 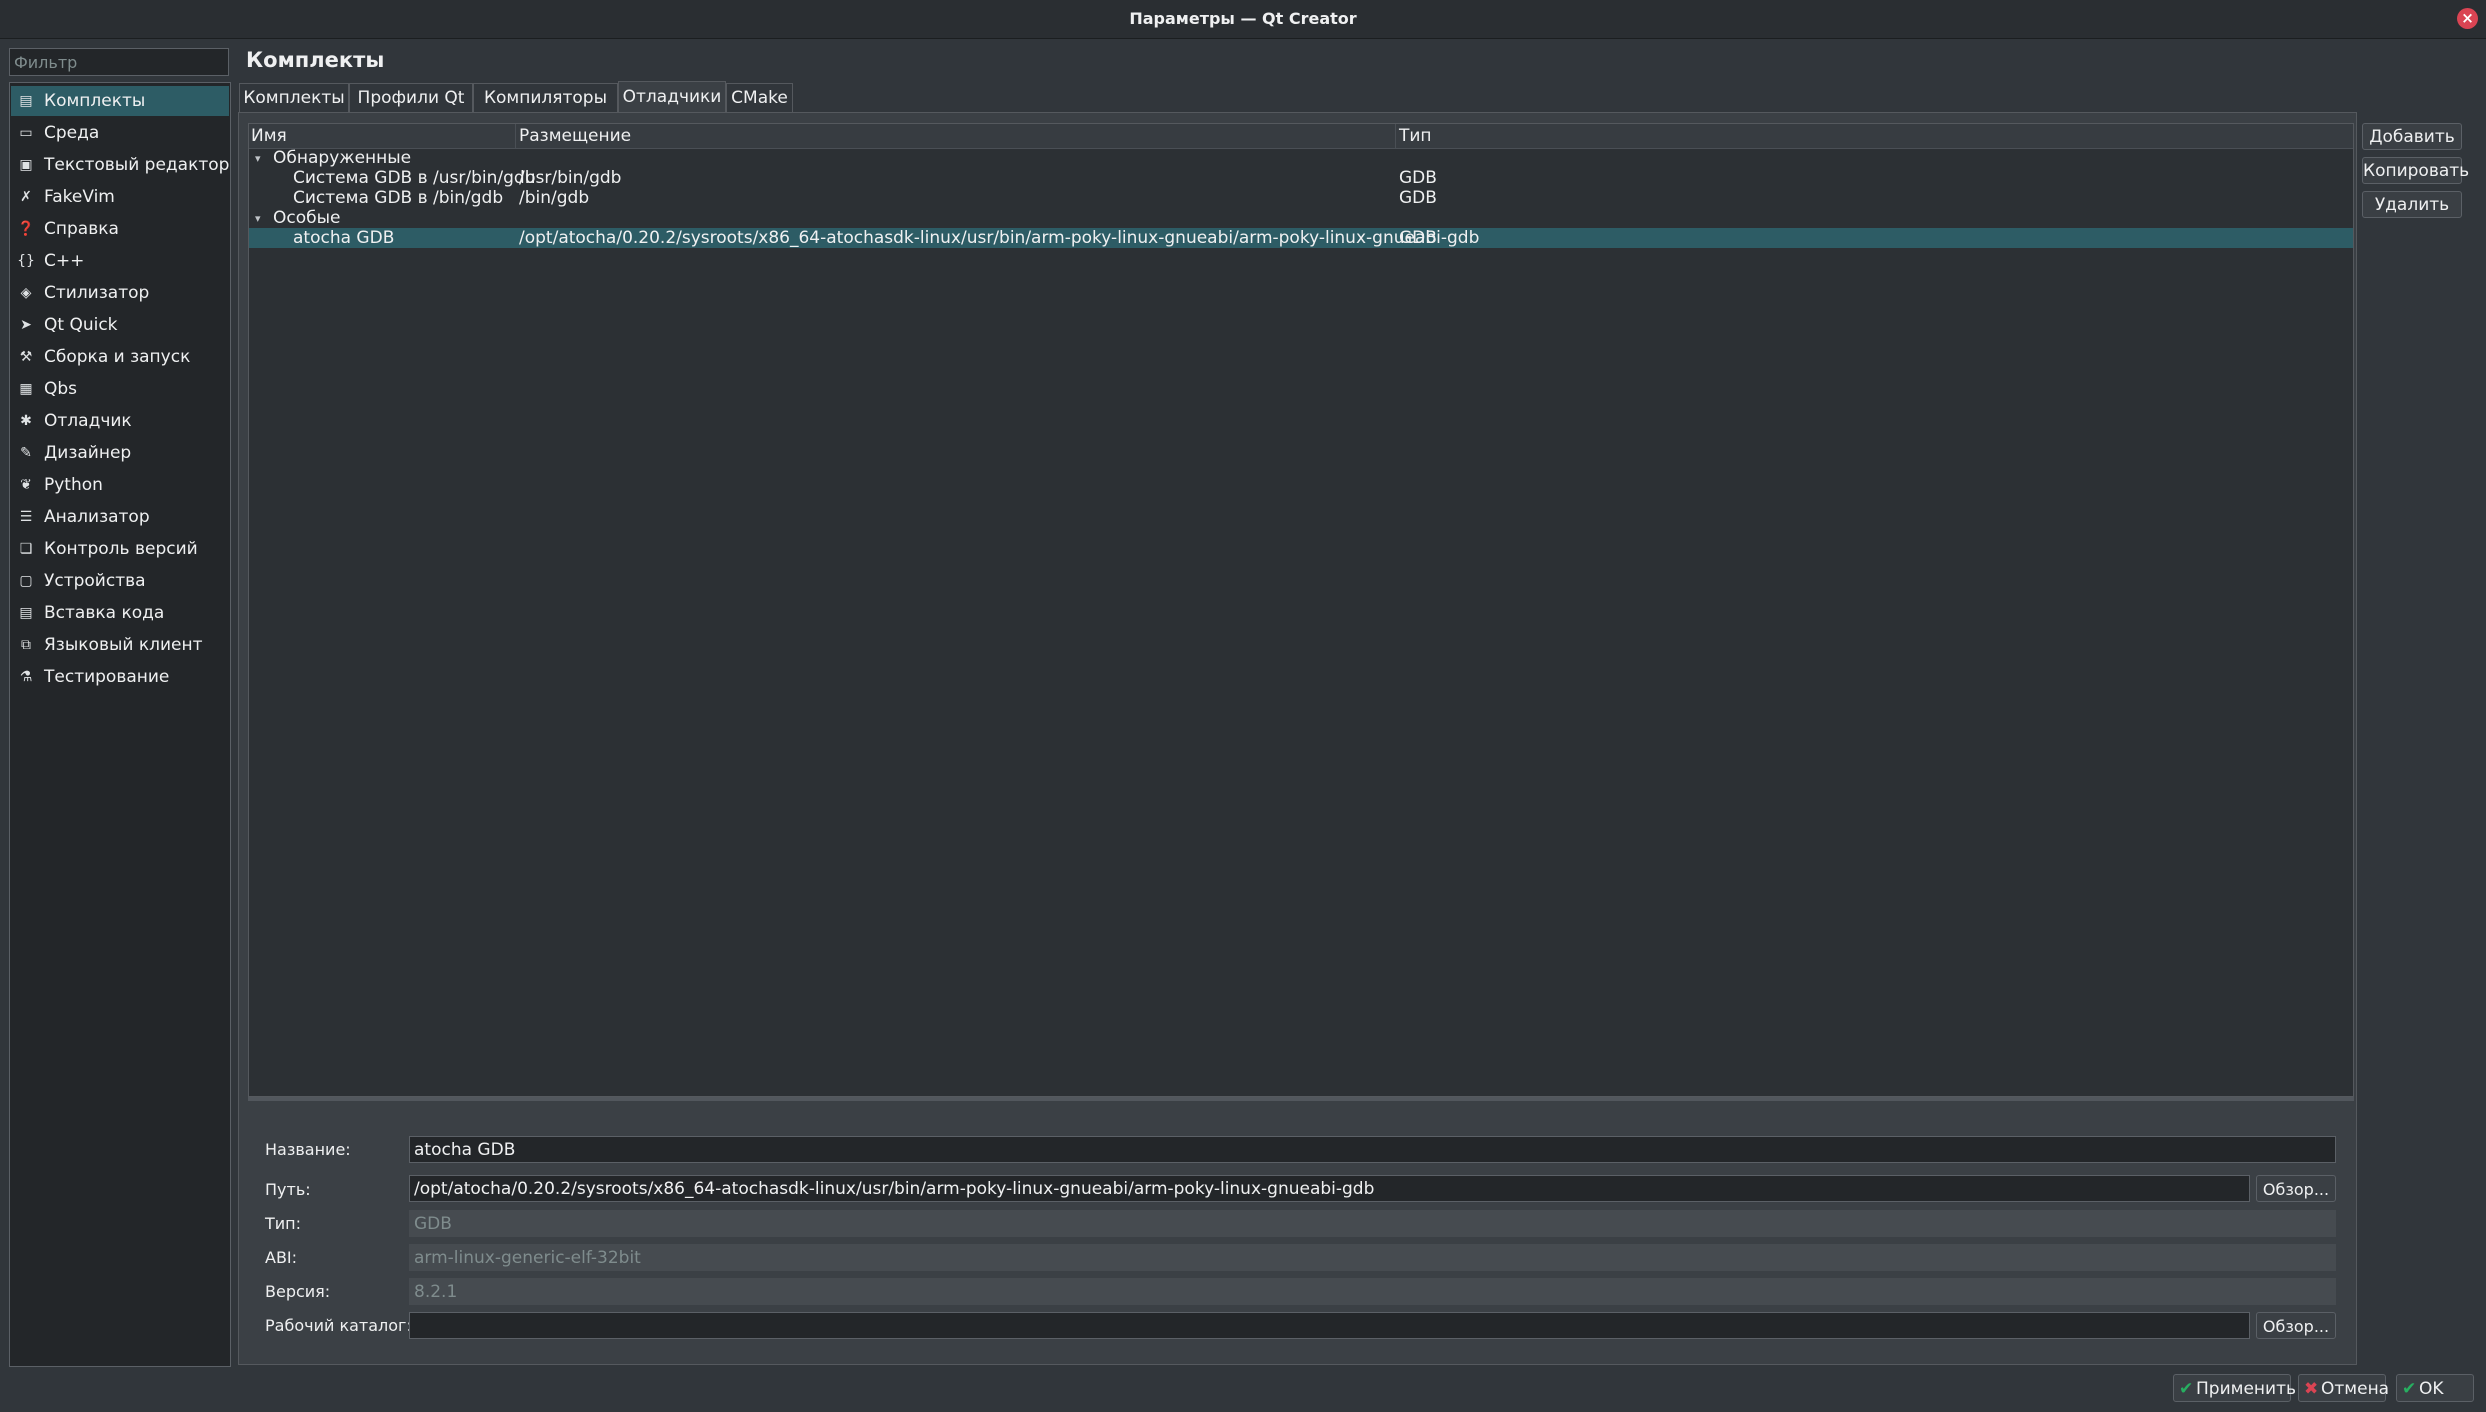 I want to click on sidebar-item: ◈ Стилизатор, so click(x=120, y=293).